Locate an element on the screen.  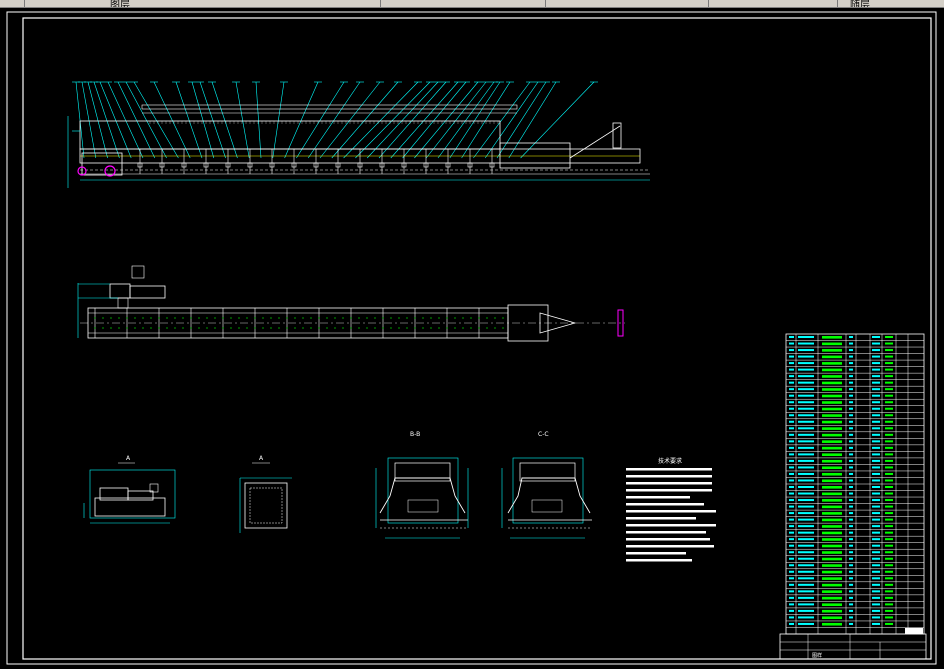
section-mark-3: B-B is located at coordinates (415, 434).